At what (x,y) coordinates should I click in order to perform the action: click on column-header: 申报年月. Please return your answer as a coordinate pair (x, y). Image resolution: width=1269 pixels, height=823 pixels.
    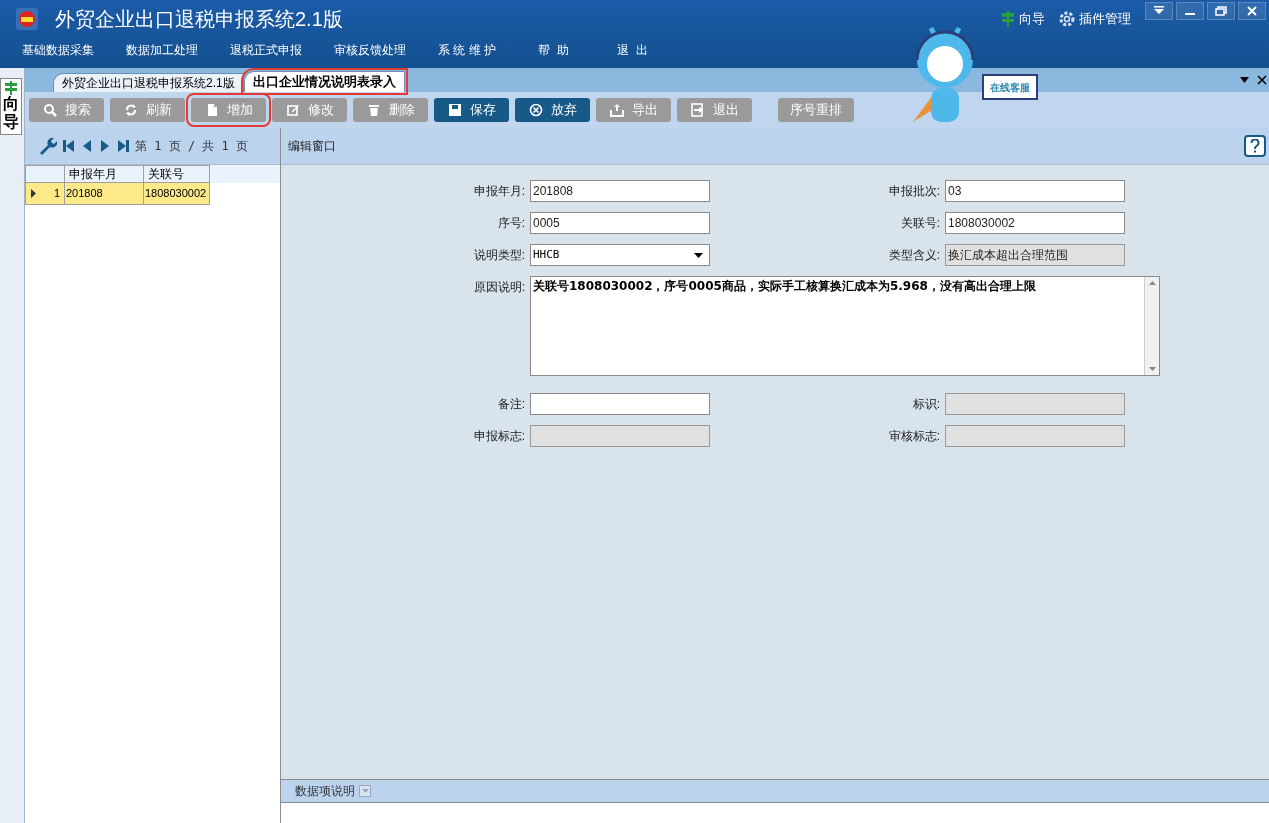
    Looking at the image, I should click on (104, 174).